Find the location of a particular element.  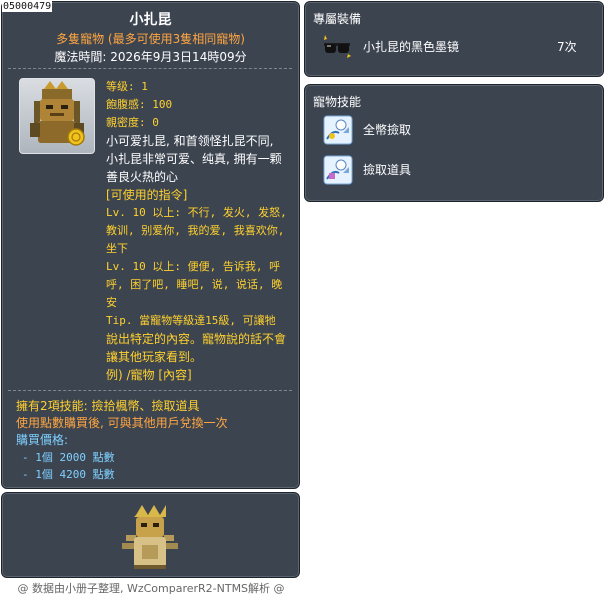

pet-level: 等级: 1 is located at coordinates (127, 86).